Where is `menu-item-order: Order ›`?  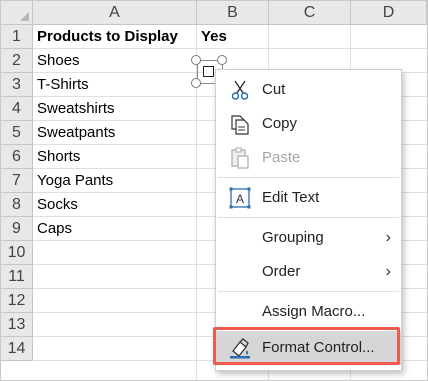
menu-item-order: Order › is located at coordinates (308, 272).